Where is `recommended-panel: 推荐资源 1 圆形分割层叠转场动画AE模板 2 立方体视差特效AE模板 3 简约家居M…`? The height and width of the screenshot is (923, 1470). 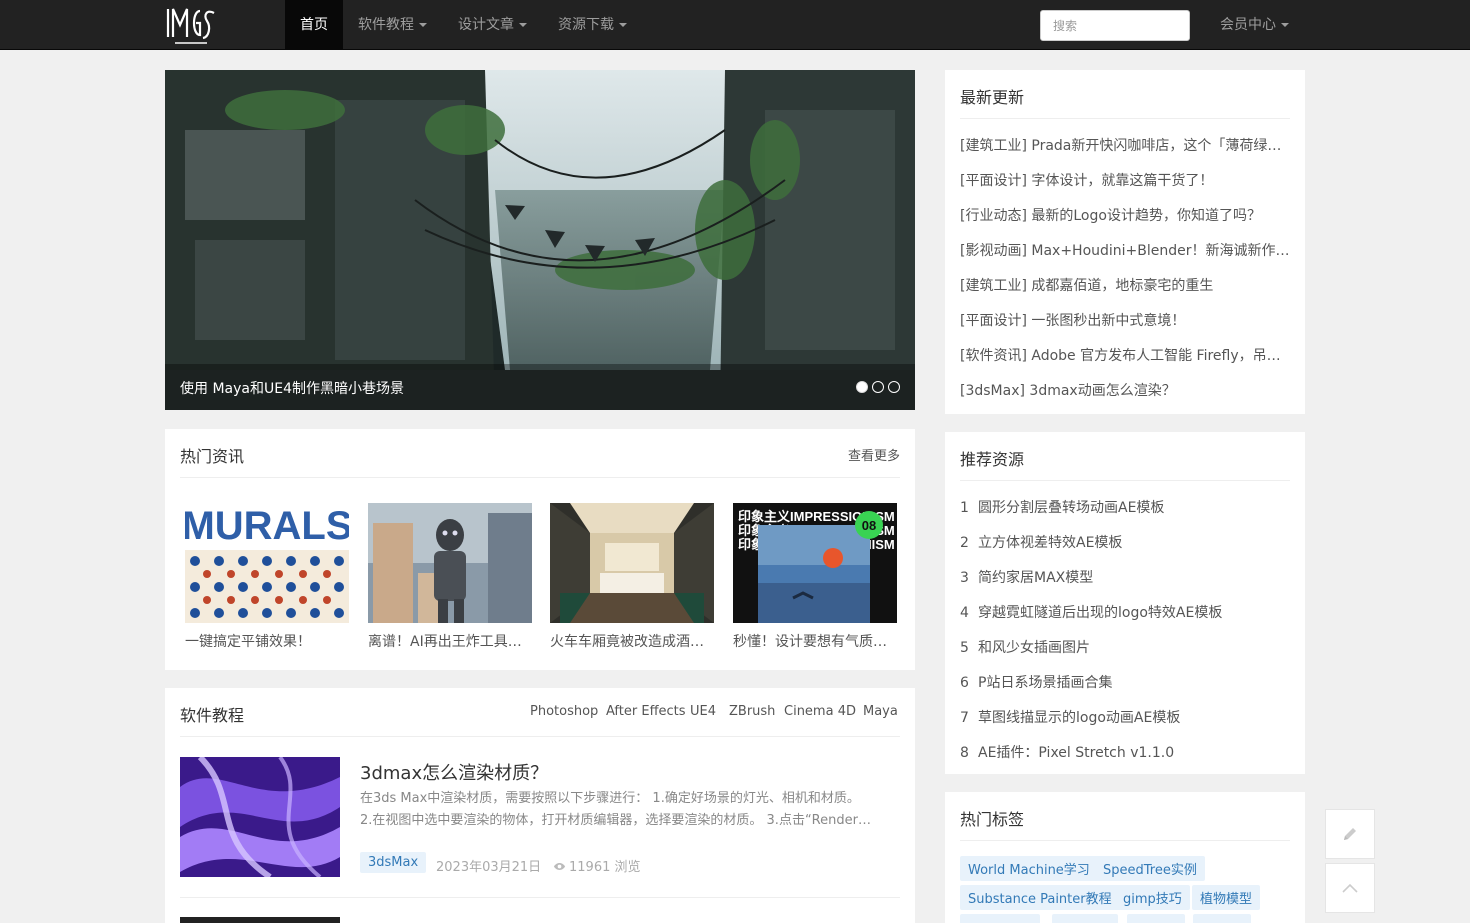
recommended-panel: 推荐资源 1 圆形分割层叠转场动画AE模板 2 立方体视差特效AE模板 3 简约家居M… is located at coordinates (1125, 603).